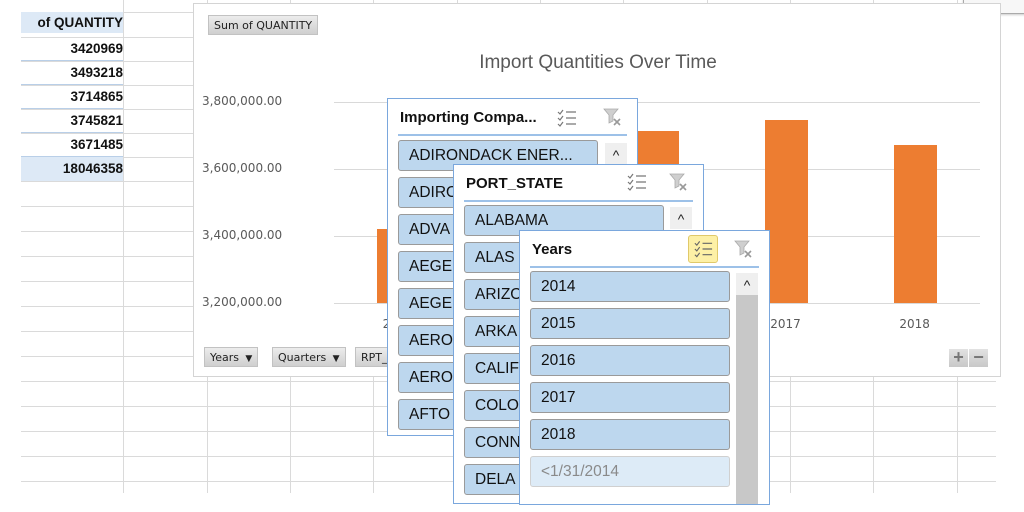 The image size is (1024, 512). Describe the element at coordinates (72, 145) in the screenshot. I see `pivot-value-cell: 3671485` at that location.